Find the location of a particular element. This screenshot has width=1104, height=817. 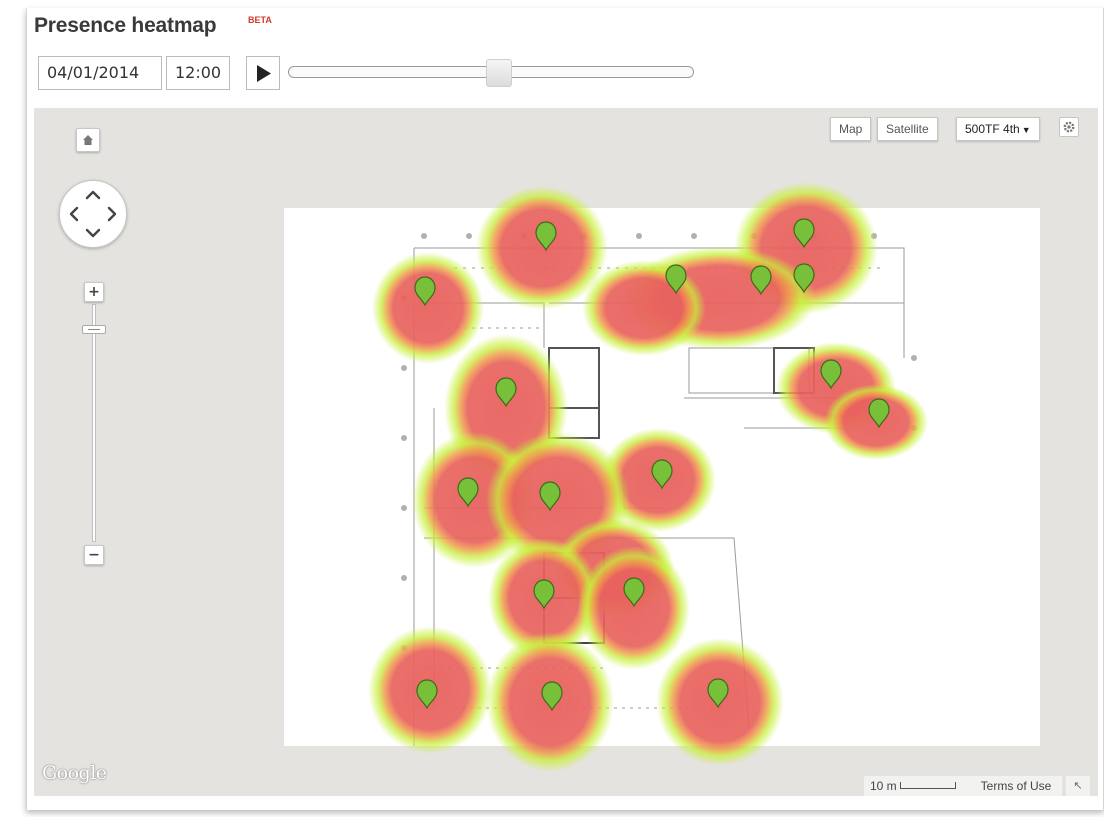

chevron-down-icon: ▼ is located at coordinates (1026, 130).